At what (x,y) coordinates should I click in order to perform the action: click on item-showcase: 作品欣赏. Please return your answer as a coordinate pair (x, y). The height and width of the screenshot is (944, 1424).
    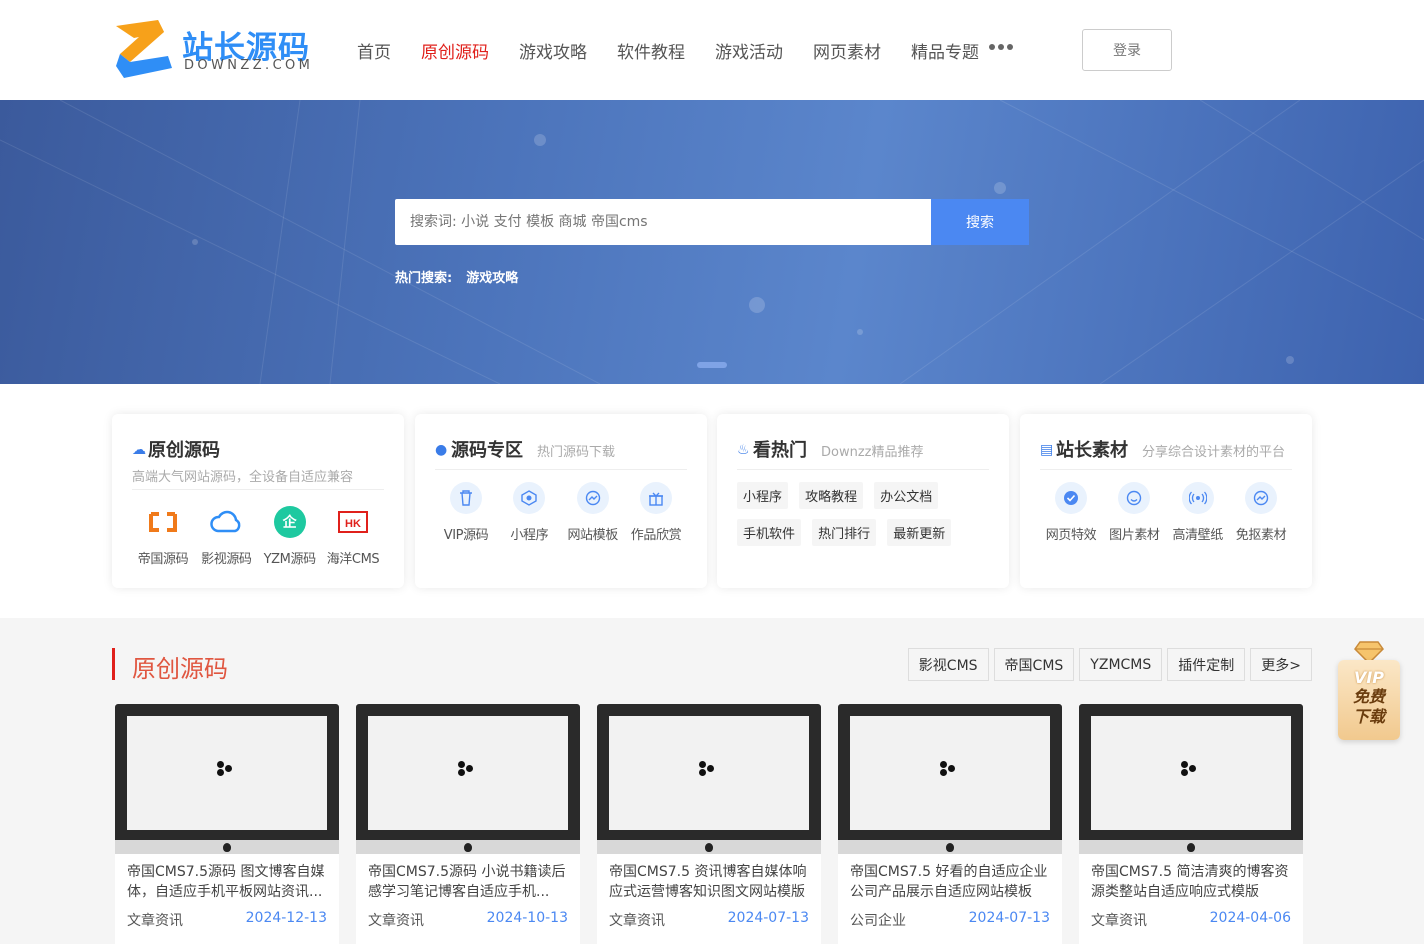
    Looking at the image, I should click on (656, 512).